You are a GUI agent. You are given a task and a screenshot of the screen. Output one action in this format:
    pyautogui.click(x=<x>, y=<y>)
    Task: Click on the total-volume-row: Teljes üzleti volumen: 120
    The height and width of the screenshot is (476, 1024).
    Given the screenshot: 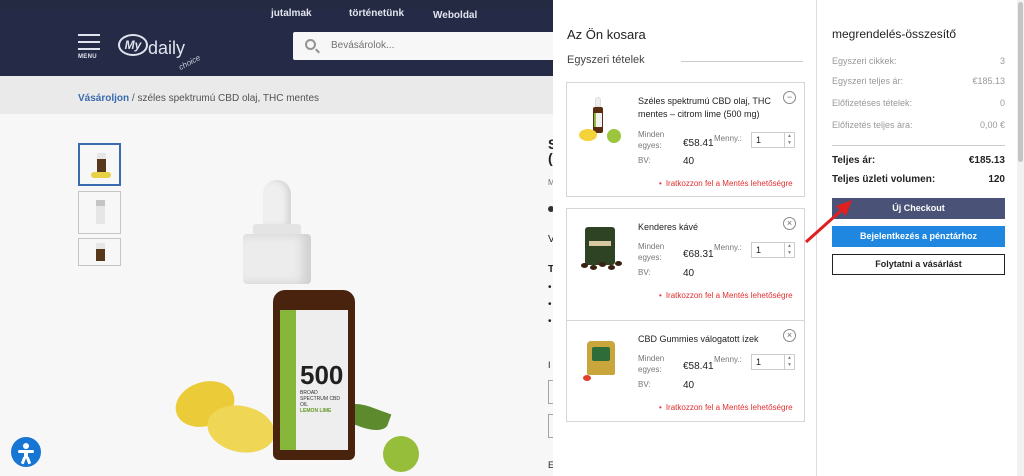 What is the action you would take?
    pyautogui.click(x=918, y=179)
    